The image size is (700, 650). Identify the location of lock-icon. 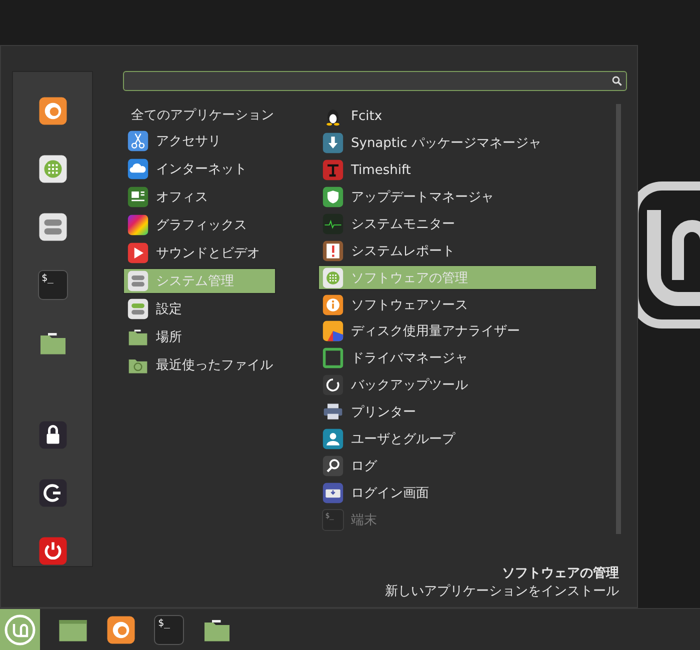
(53, 435).